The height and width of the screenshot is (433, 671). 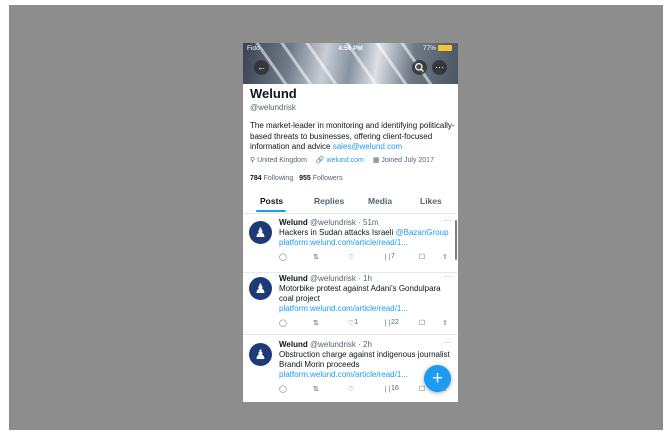 I want to click on search-icon, so click(x=419, y=67).